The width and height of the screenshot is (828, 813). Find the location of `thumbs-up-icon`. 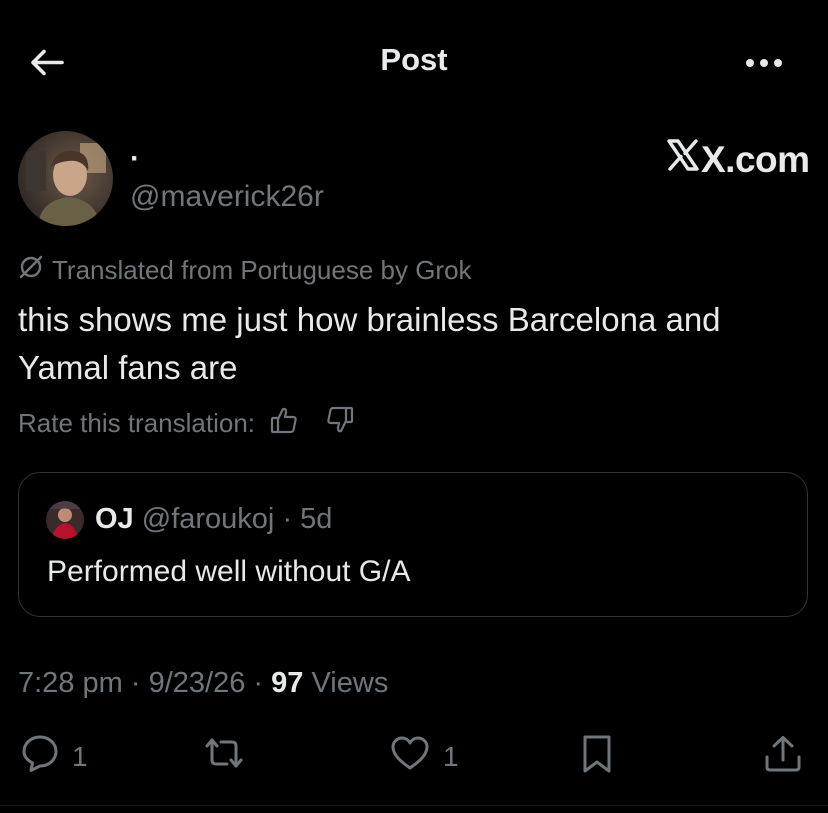

thumbs-up-icon is located at coordinates (284, 423).